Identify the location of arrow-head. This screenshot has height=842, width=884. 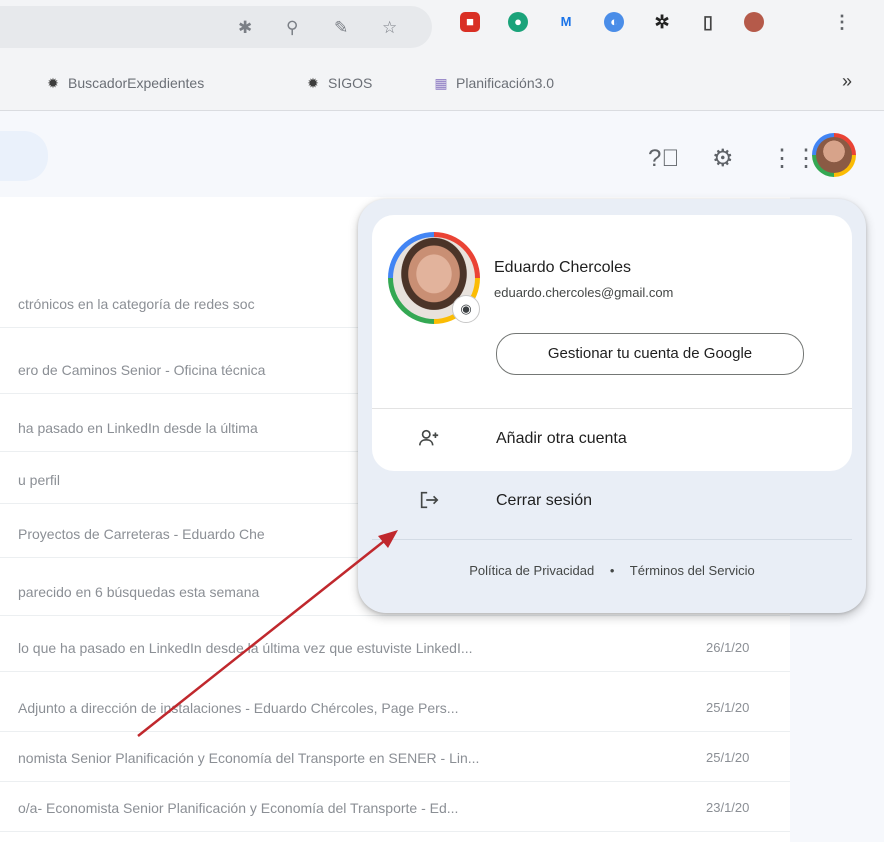
(388, 539).